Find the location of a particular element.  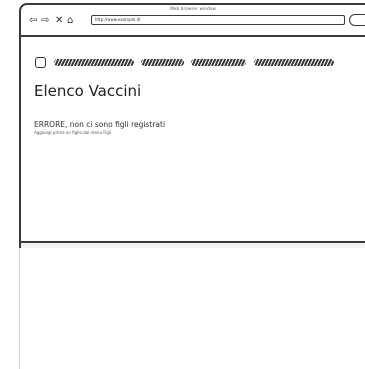

forward-arrow-icon: ⇨ is located at coordinates (45, 21).